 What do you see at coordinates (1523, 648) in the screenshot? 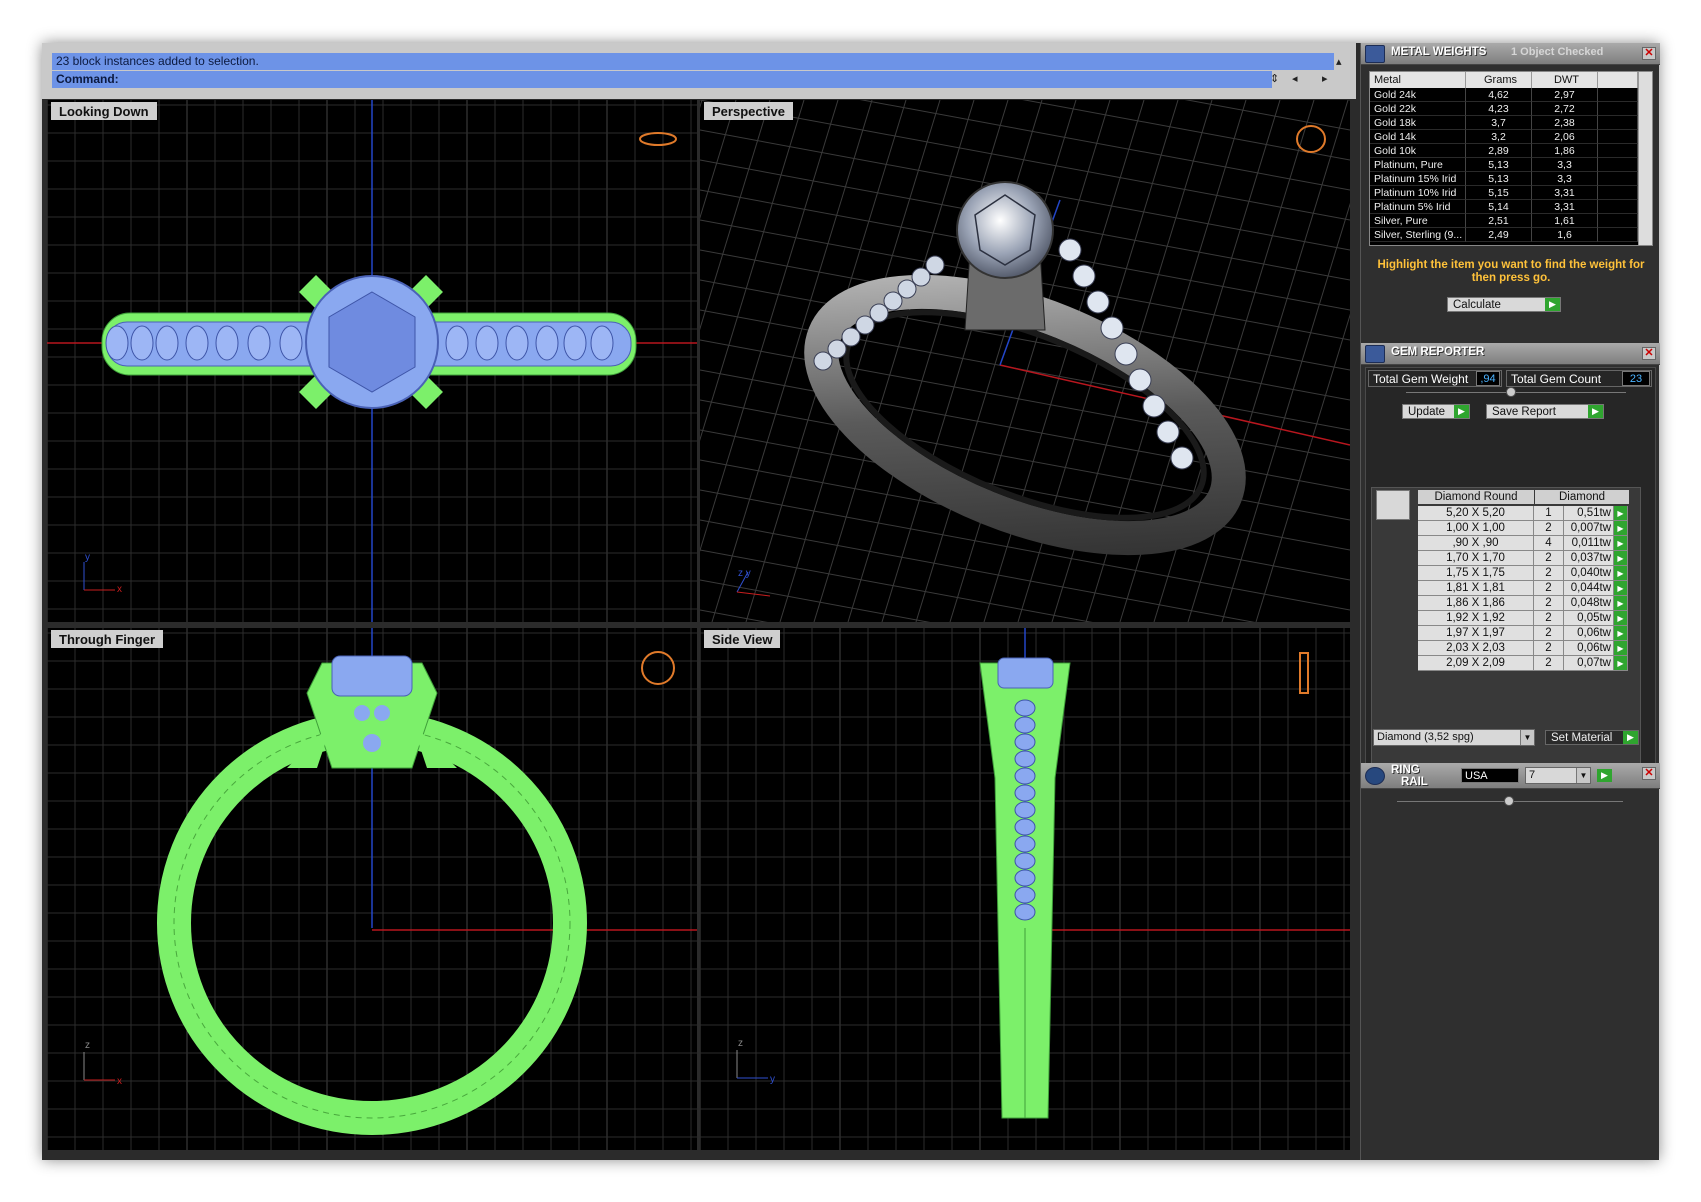
I see `list-item: 2,03 X 2,03 2 0,06tw ▶` at bounding box center [1523, 648].